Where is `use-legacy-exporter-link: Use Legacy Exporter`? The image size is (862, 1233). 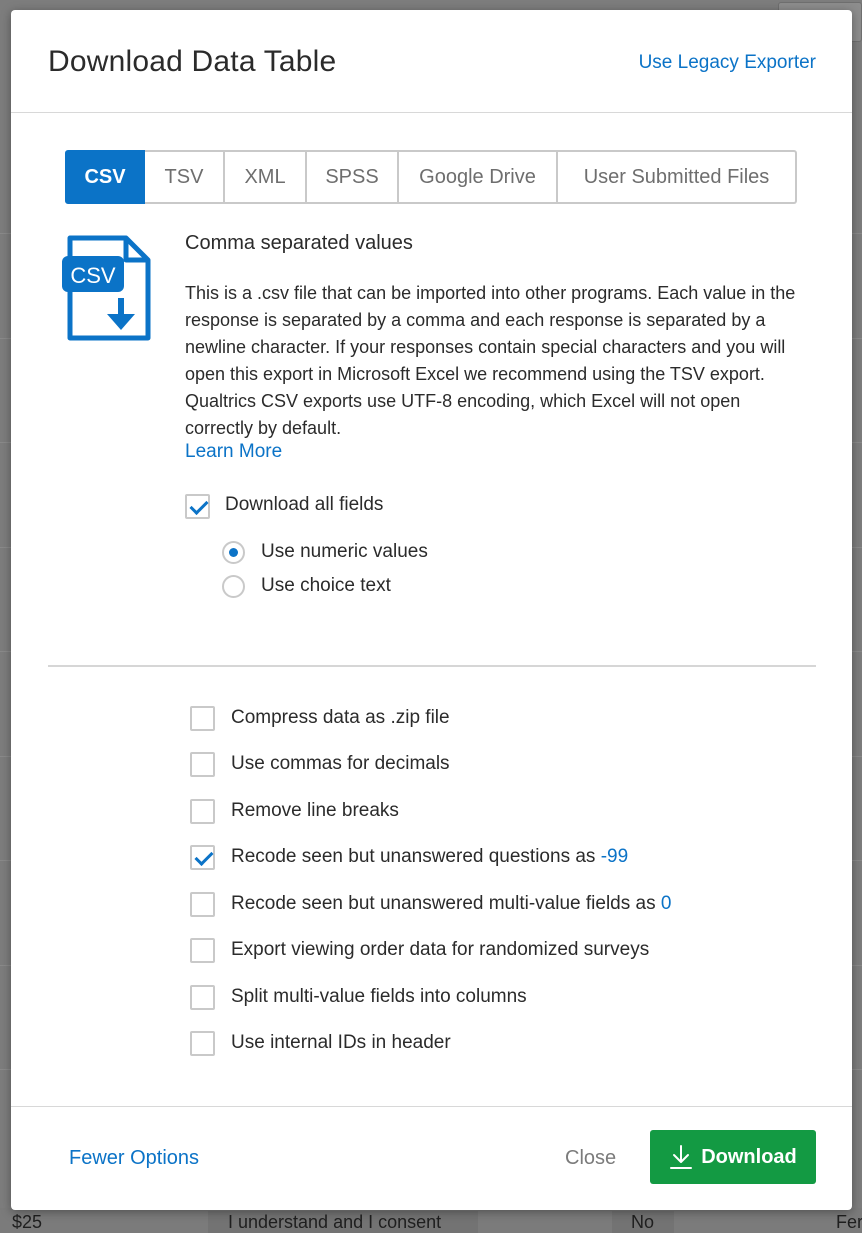
use-legacy-exporter-link: Use Legacy Exporter is located at coordinates (727, 63).